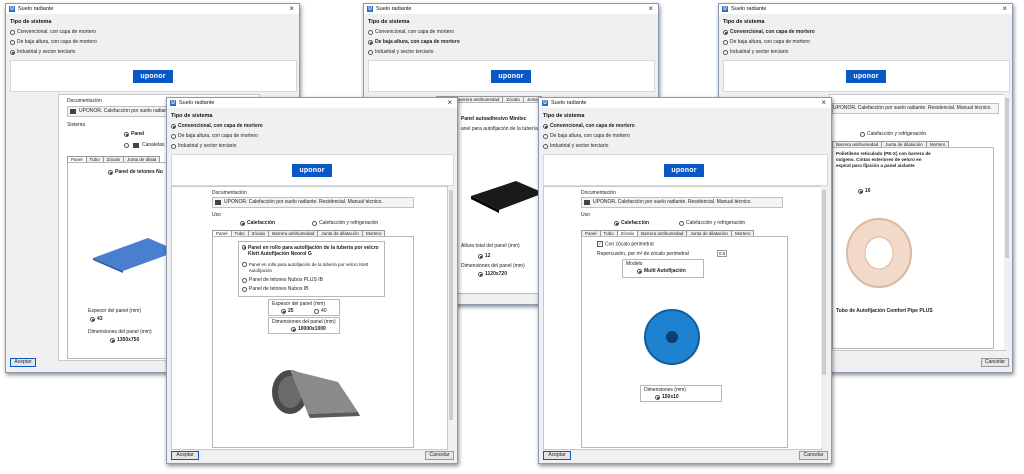 The height and width of the screenshot is (474, 1024). I want to click on radio-dims: 150x10, so click(667, 397).